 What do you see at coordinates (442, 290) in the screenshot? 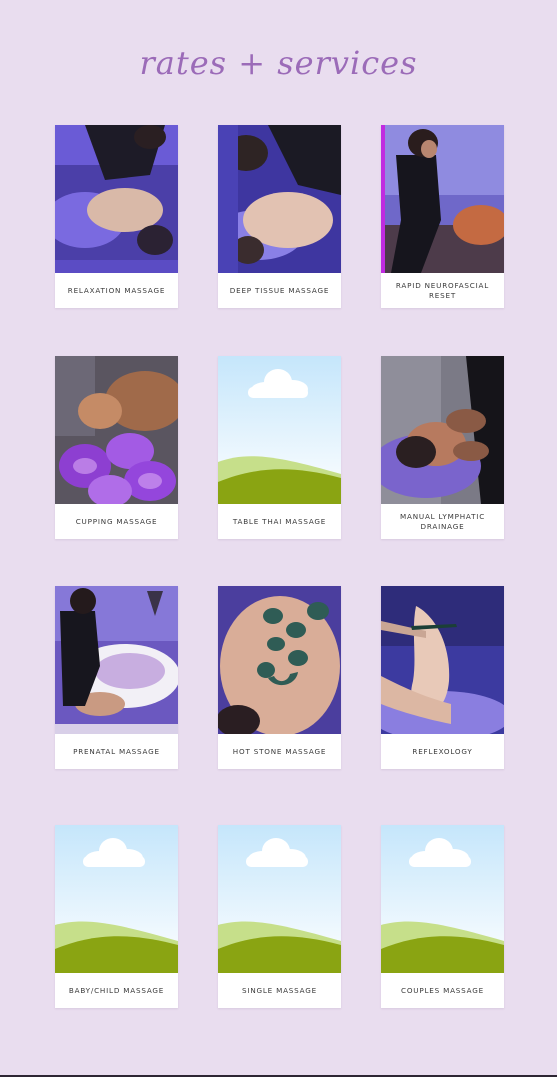
I see `service-label: RAPID NEUROFASCIAL RESET` at bounding box center [442, 290].